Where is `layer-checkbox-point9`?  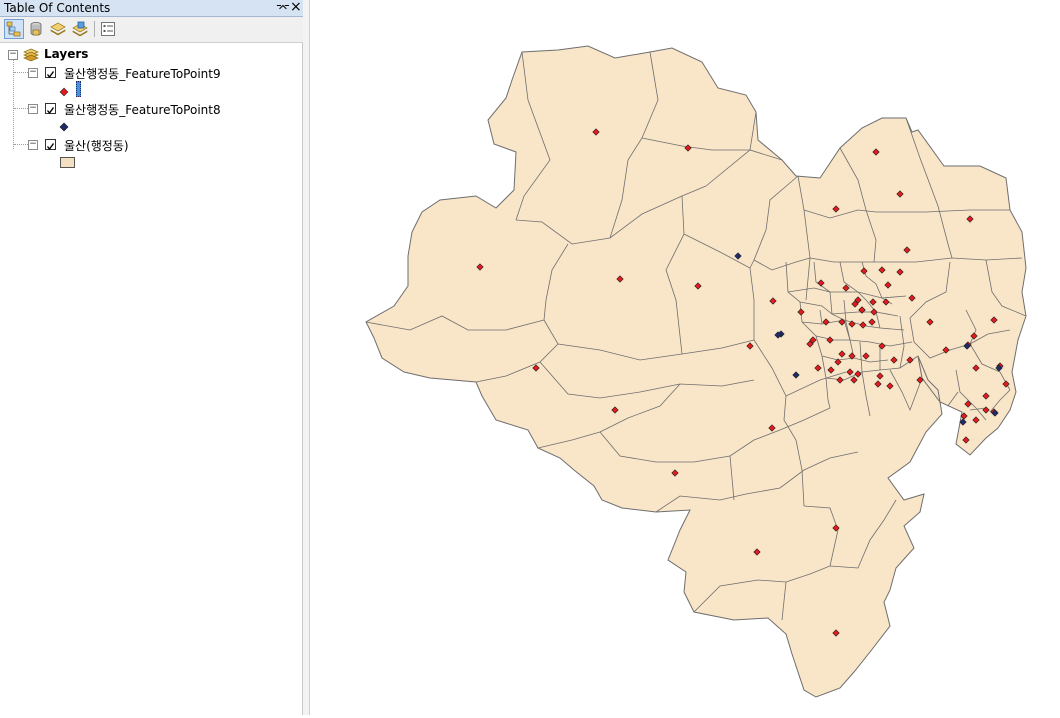
layer-checkbox-point9 is located at coordinates (50, 73).